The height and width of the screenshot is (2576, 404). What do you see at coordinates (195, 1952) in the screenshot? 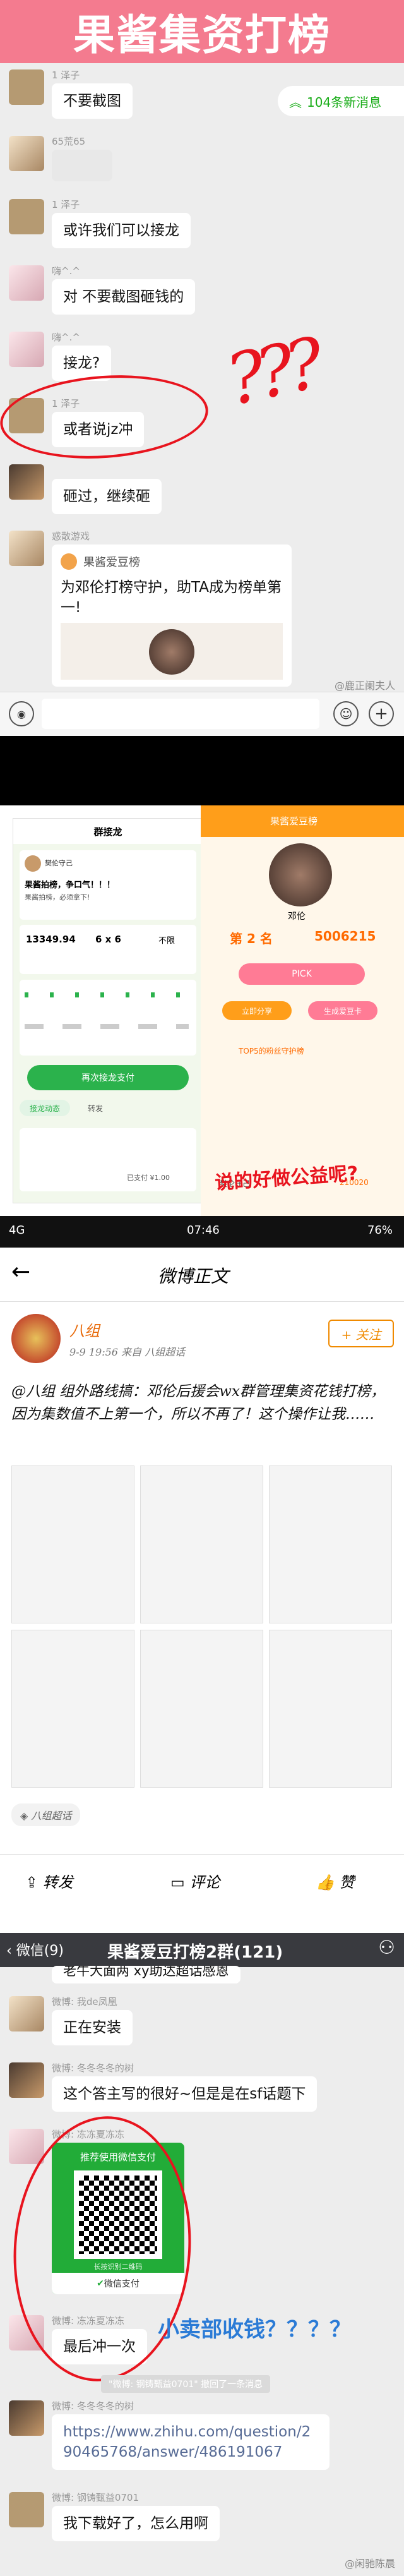
I see `group-title: 果酱爱豆打榜2群(121)` at bounding box center [195, 1952].